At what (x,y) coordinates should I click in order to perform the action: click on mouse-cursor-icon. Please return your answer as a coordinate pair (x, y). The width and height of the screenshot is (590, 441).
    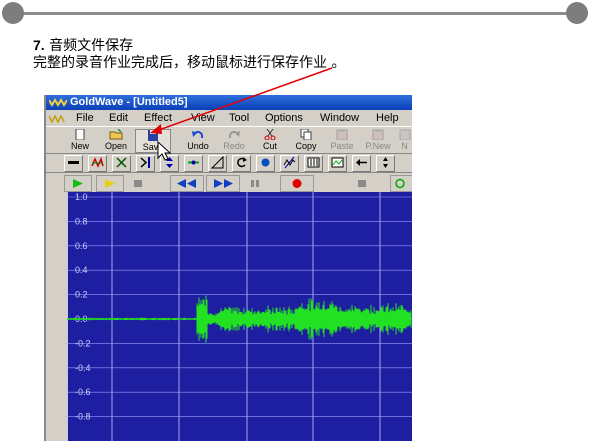
    Looking at the image, I should click on (164, 150).